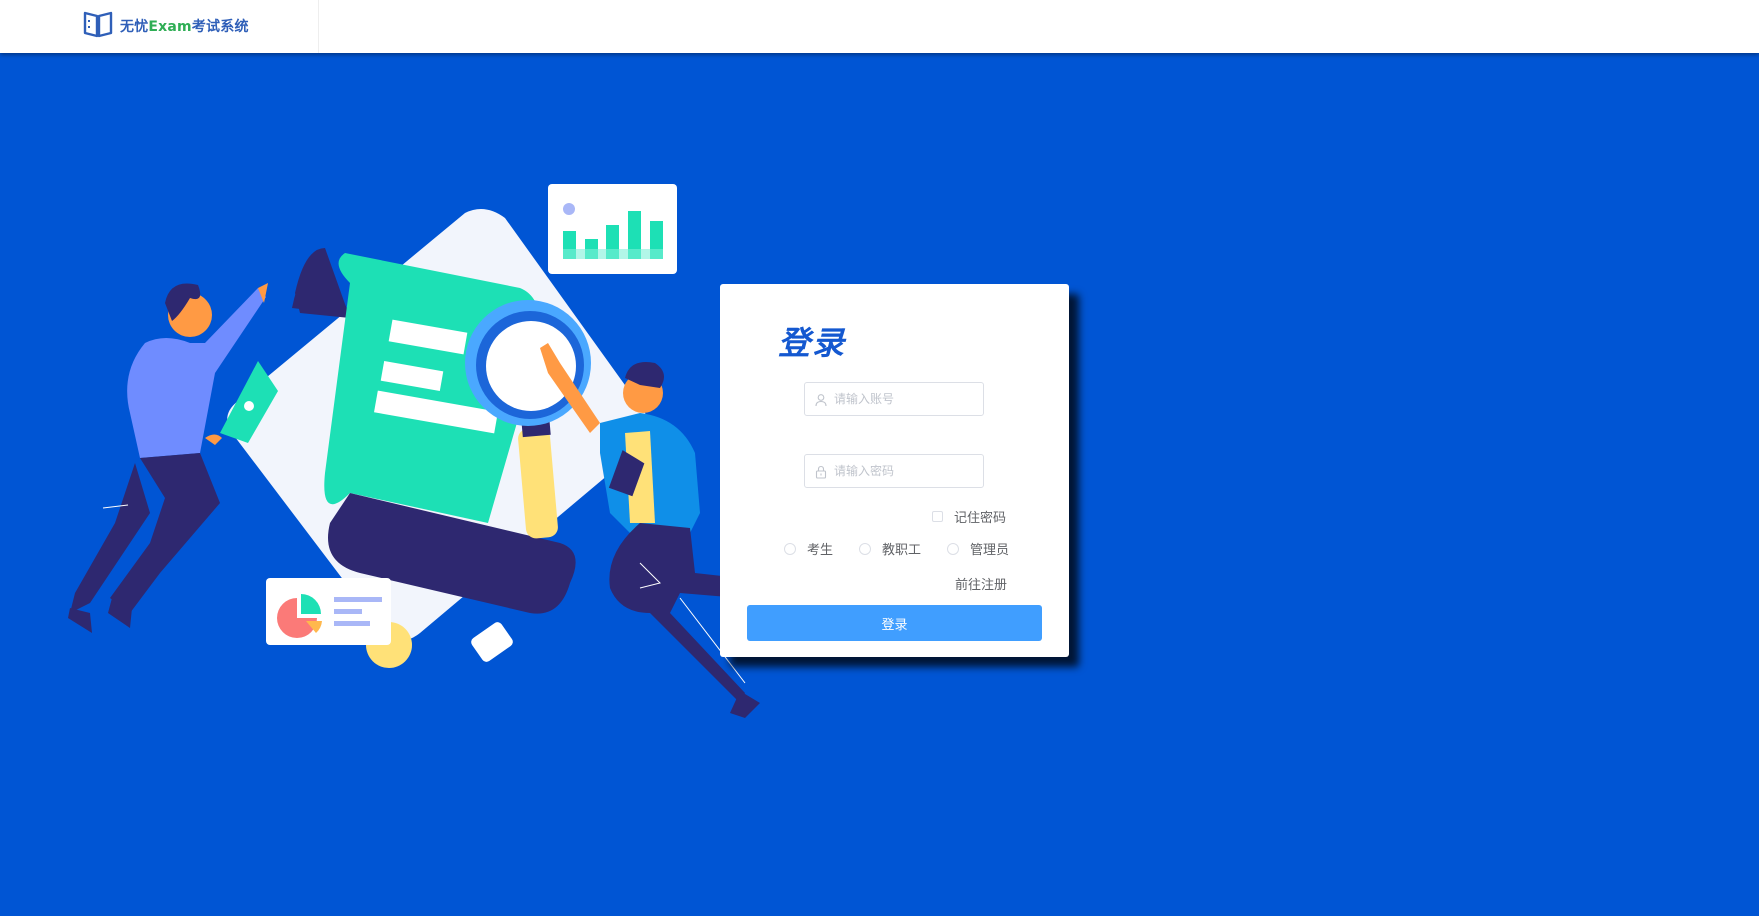 Image resolution: width=1759 pixels, height=916 pixels. I want to click on role-option-staff: 教职工, so click(890, 548).